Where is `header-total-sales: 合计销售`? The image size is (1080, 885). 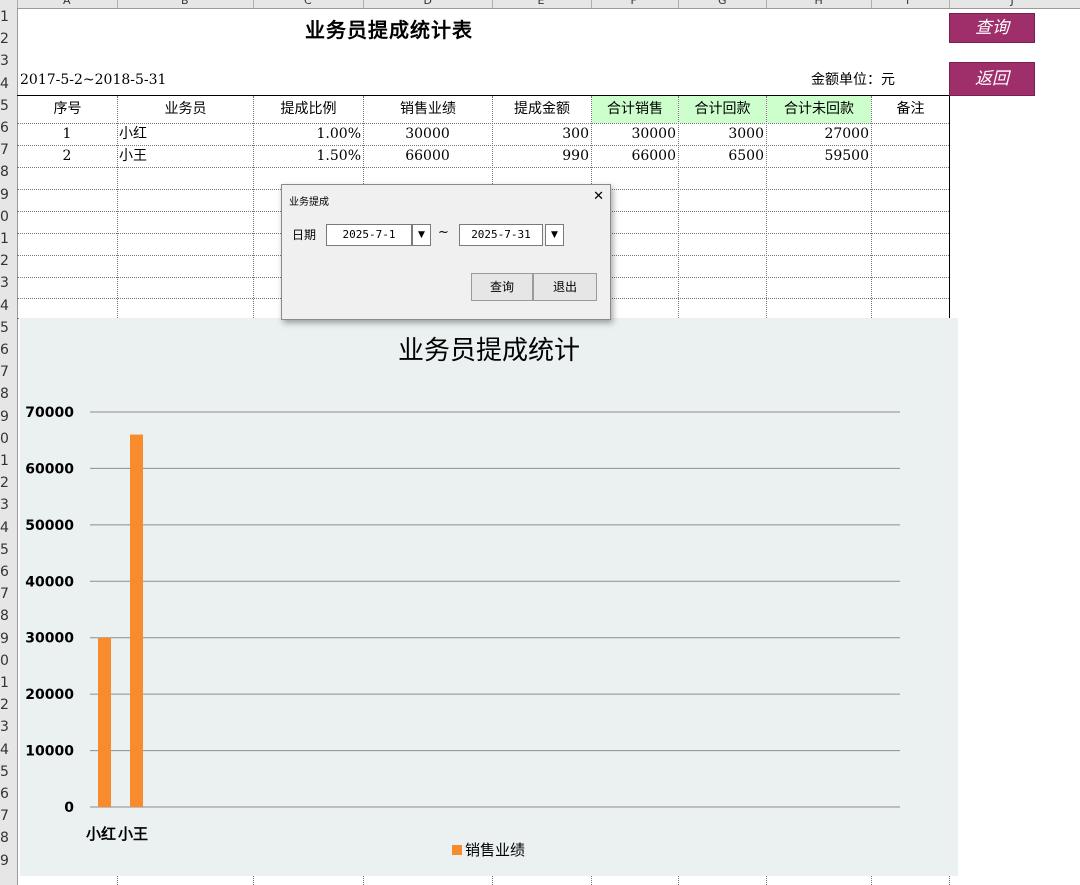 header-total-sales: 合计销售 is located at coordinates (635, 109).